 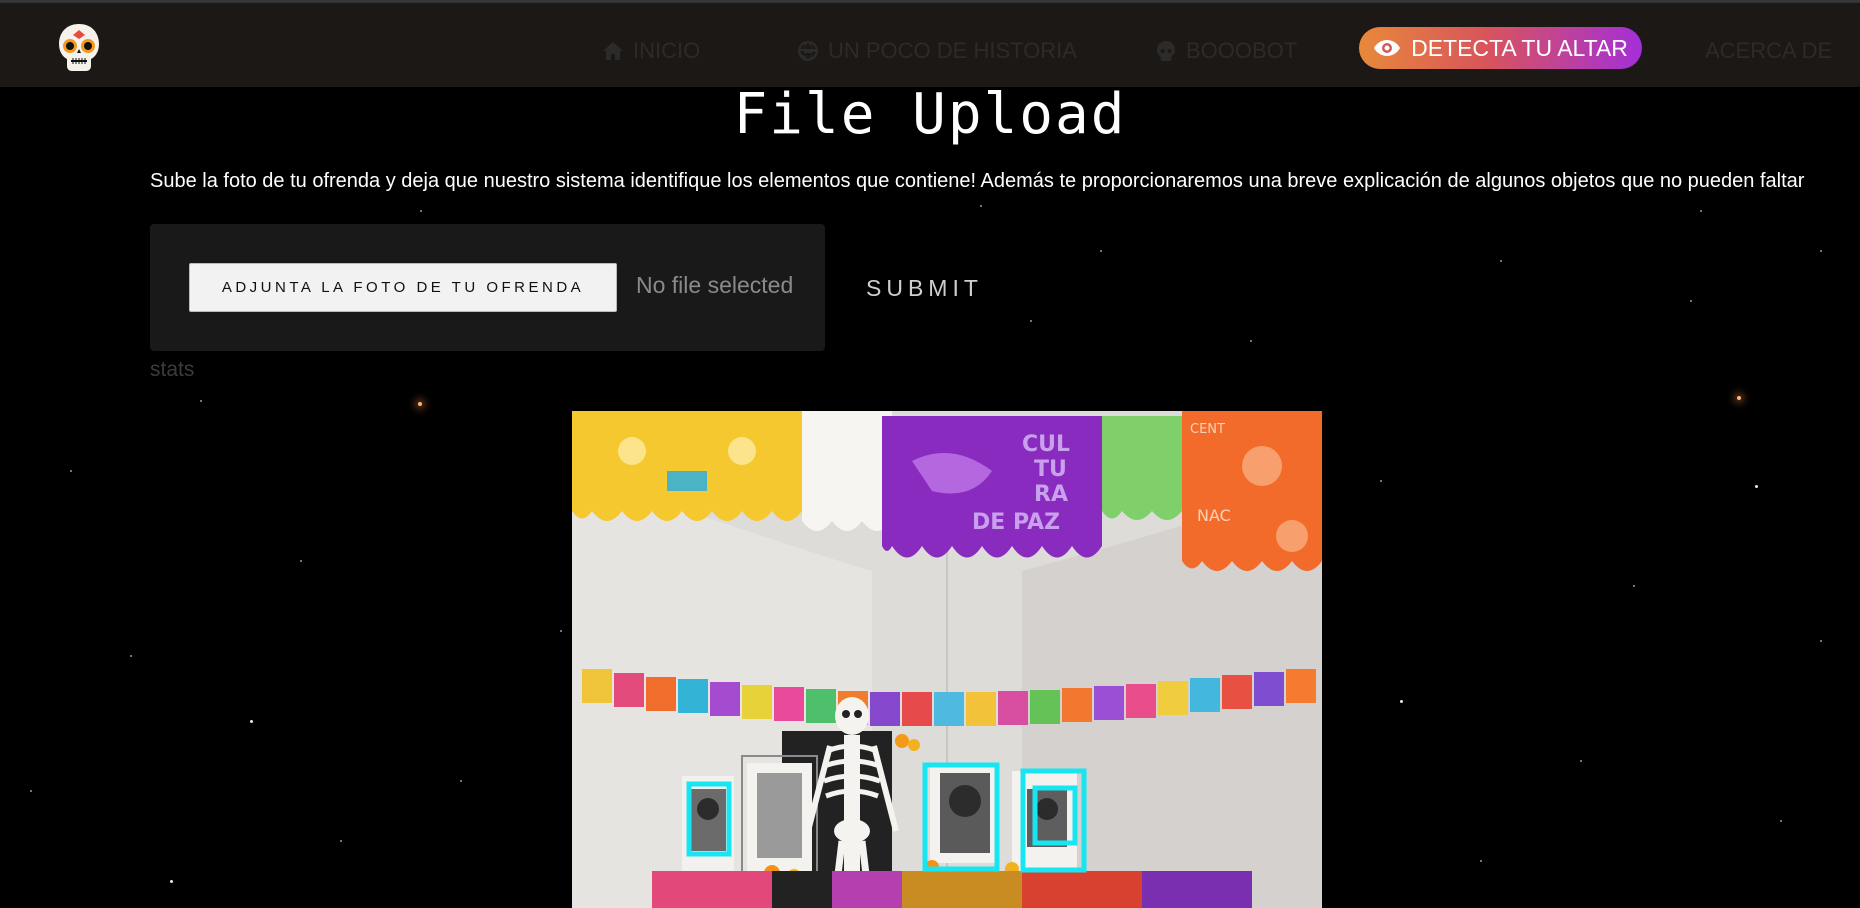 I want to click on nav-item-acerca-de: ACERCA DE, so click(x=1768, y=51).